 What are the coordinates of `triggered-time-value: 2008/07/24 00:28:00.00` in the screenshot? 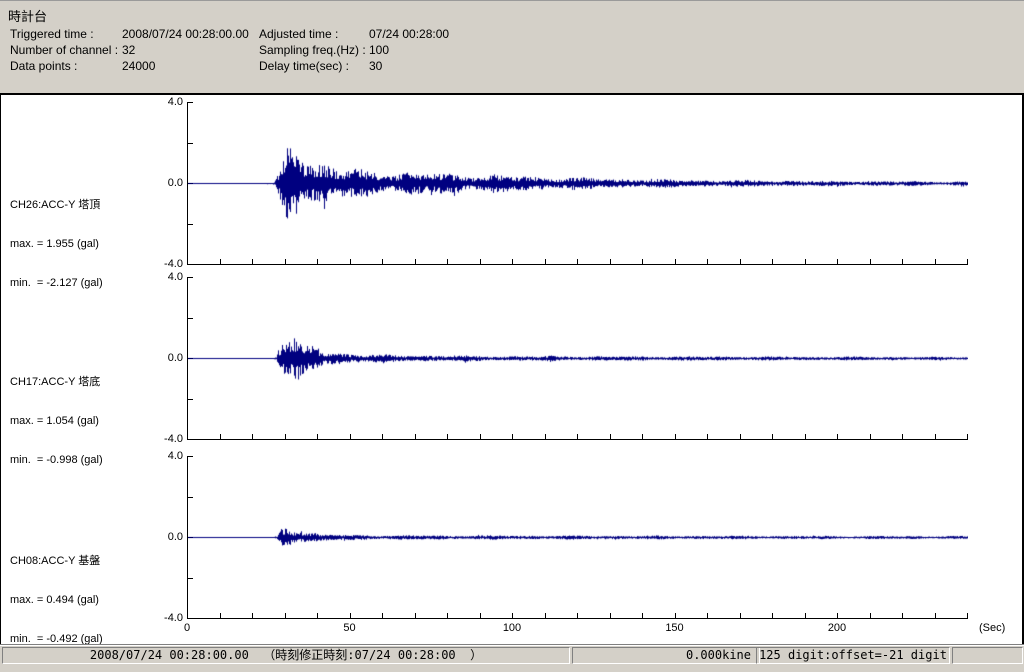 It's located at (185, 34).